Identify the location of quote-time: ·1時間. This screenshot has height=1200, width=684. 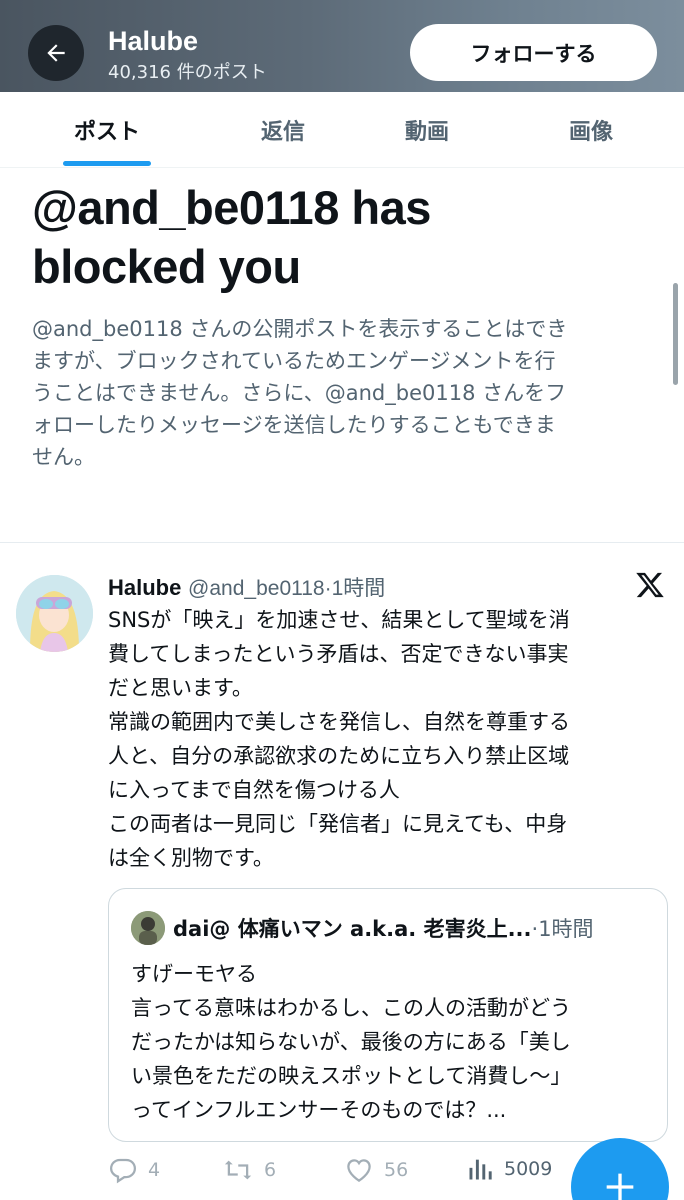
(562, 929).